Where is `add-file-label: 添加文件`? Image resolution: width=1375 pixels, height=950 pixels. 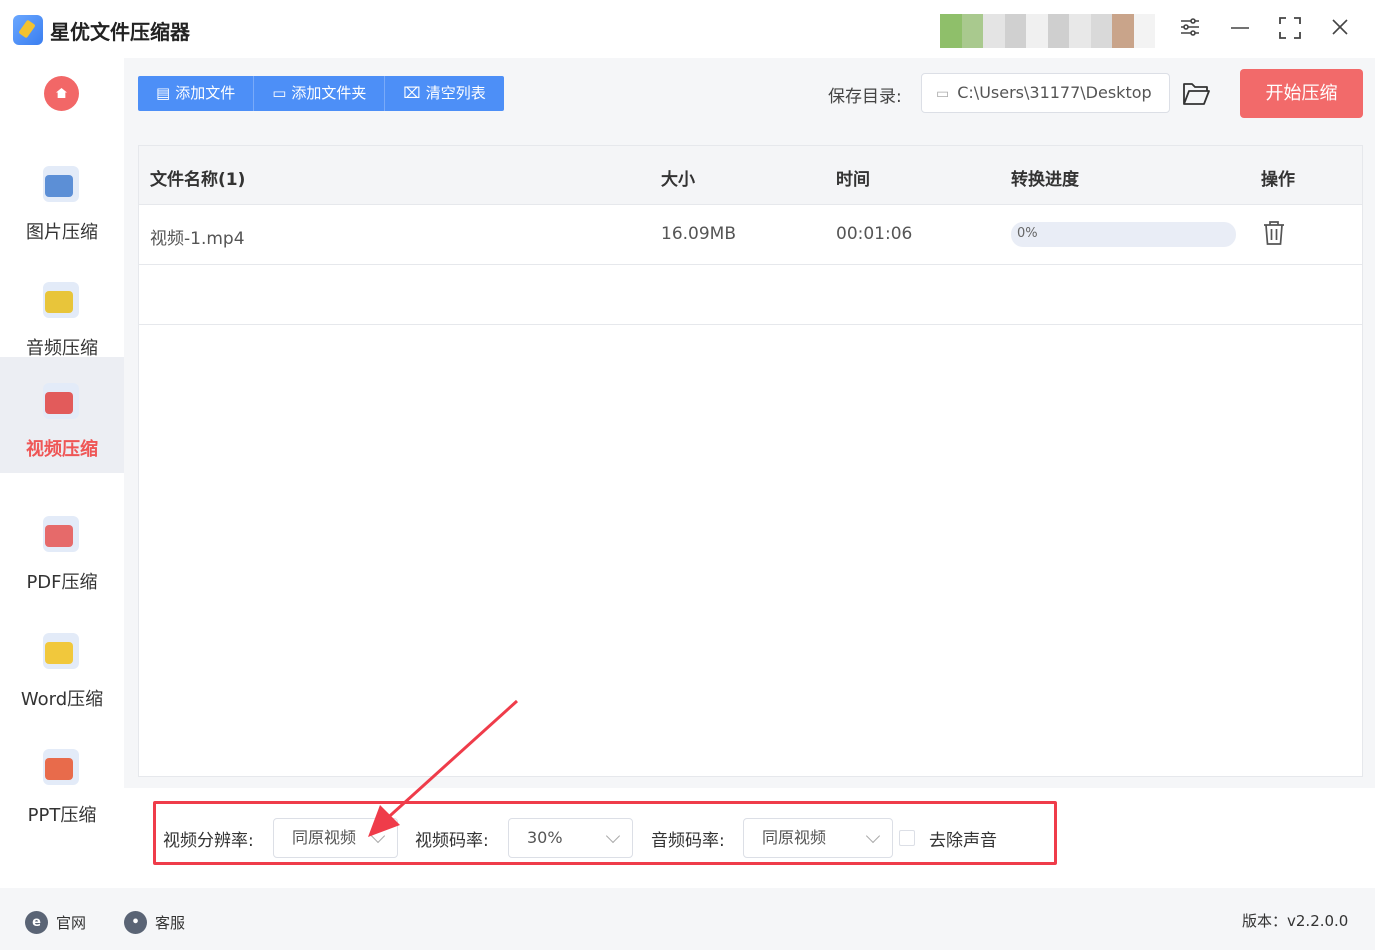
add-file-label: 添加文件 is located at coordinates (205, 93).